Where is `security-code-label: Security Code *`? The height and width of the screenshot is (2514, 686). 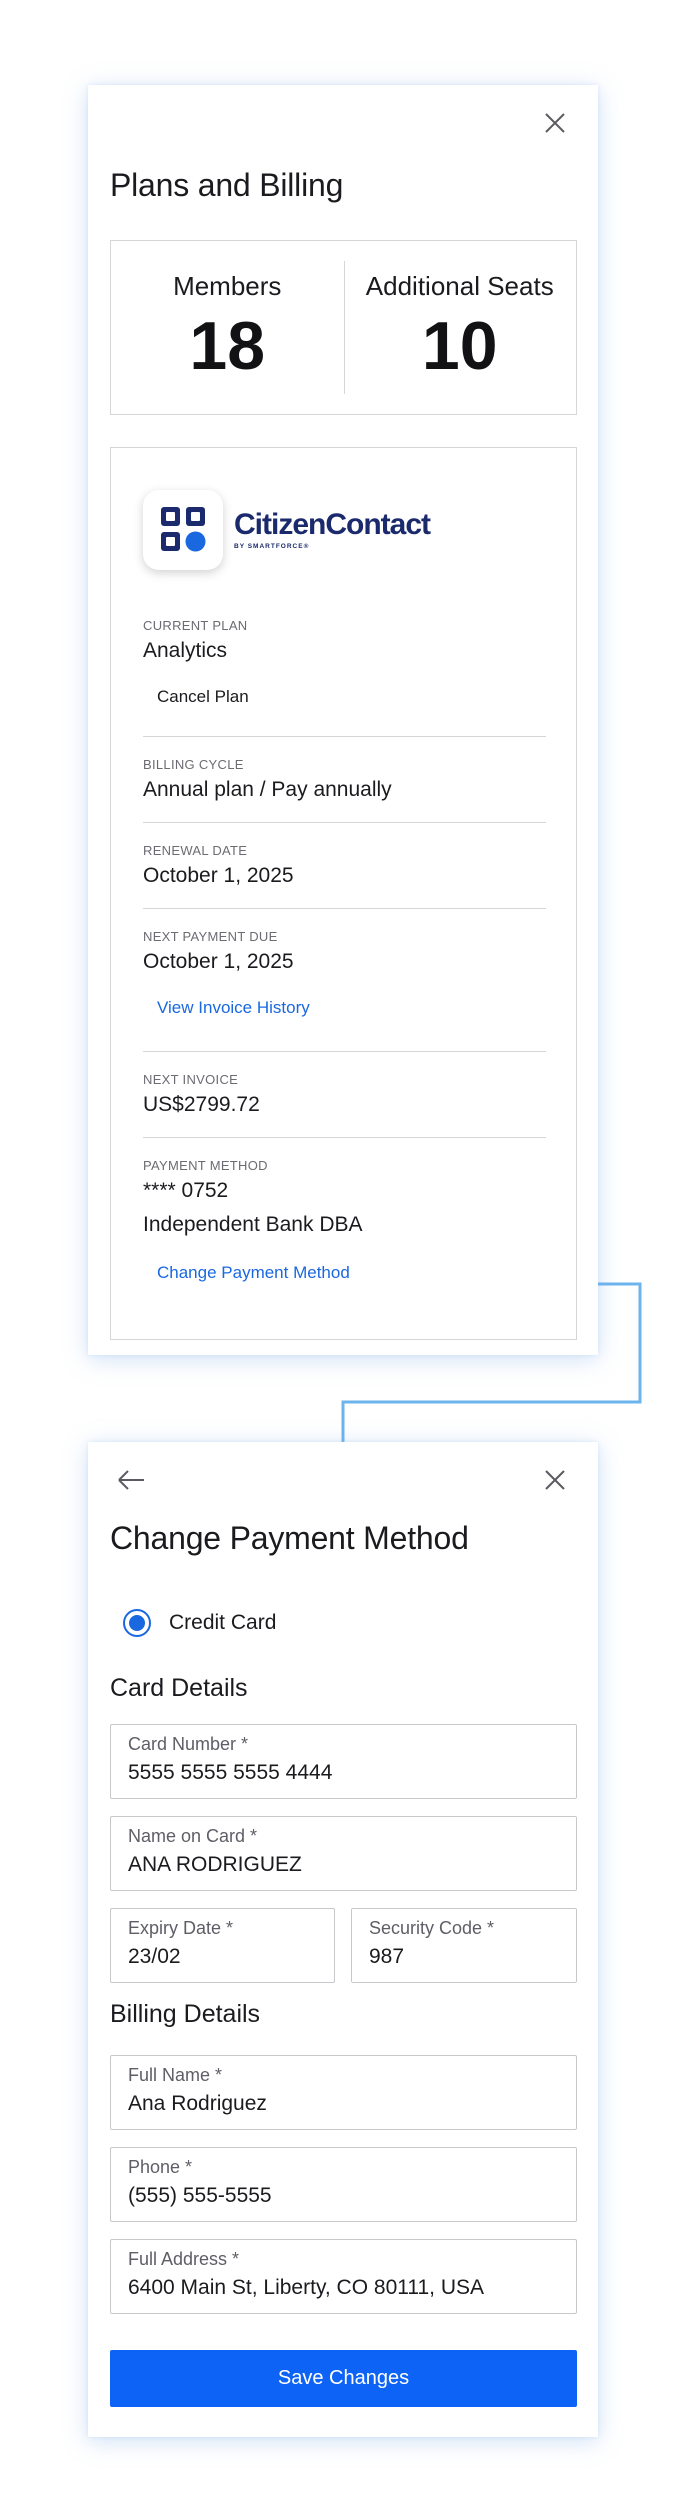 security-code-label: Security Code * is located at coordinates (432, 1928).